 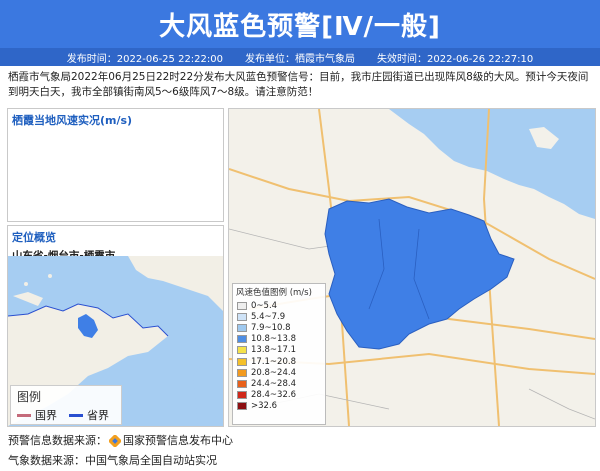 What do you see at coordinates (29, 397) in the screenshot?
I see `map-legend-title: 图例` at bounding box center [29, 397].